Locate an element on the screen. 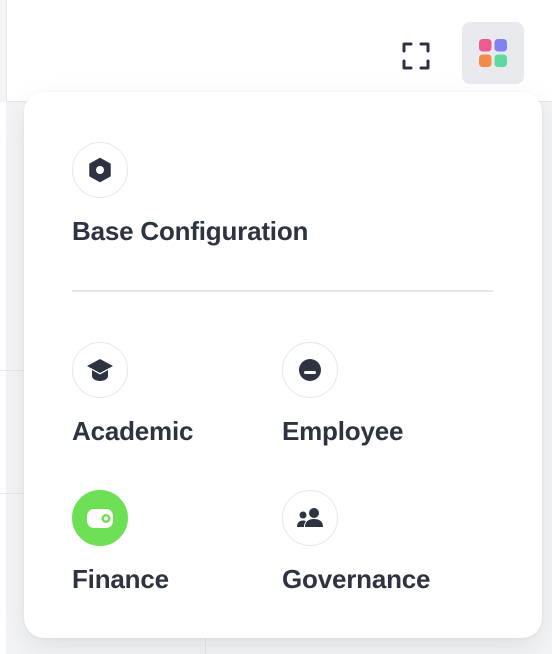  module-label: Finance is located at coordinates (120, 579).